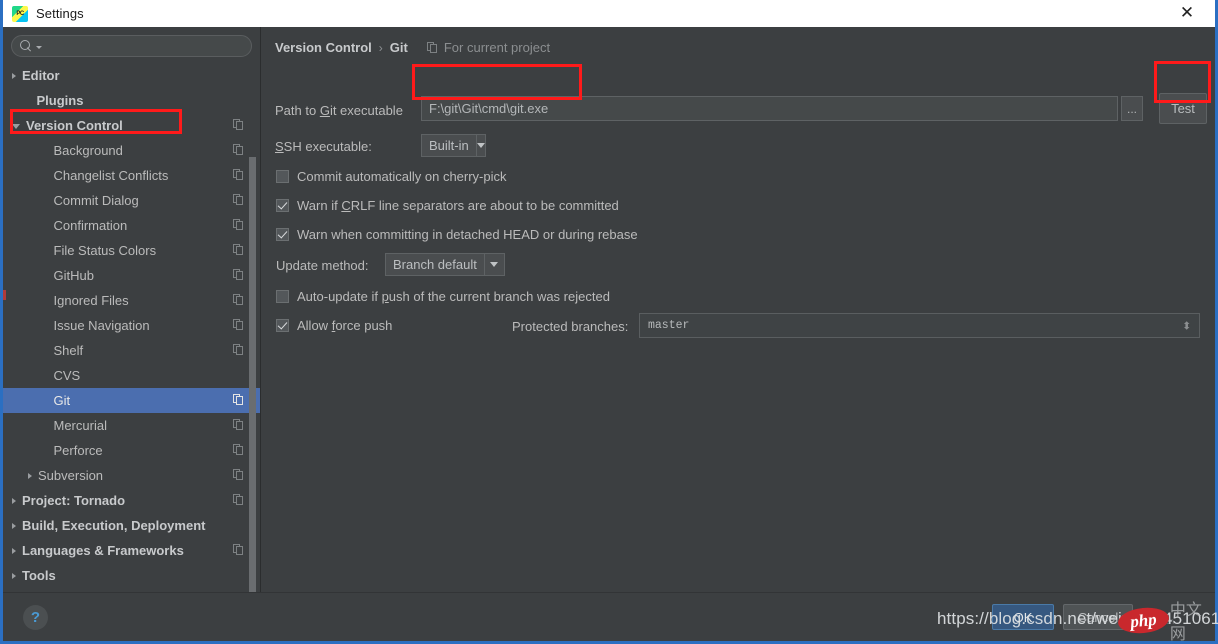 This screenshot has height=644, width=1218. I want to click on title-bar: Settings ✕, so click(609, 13).